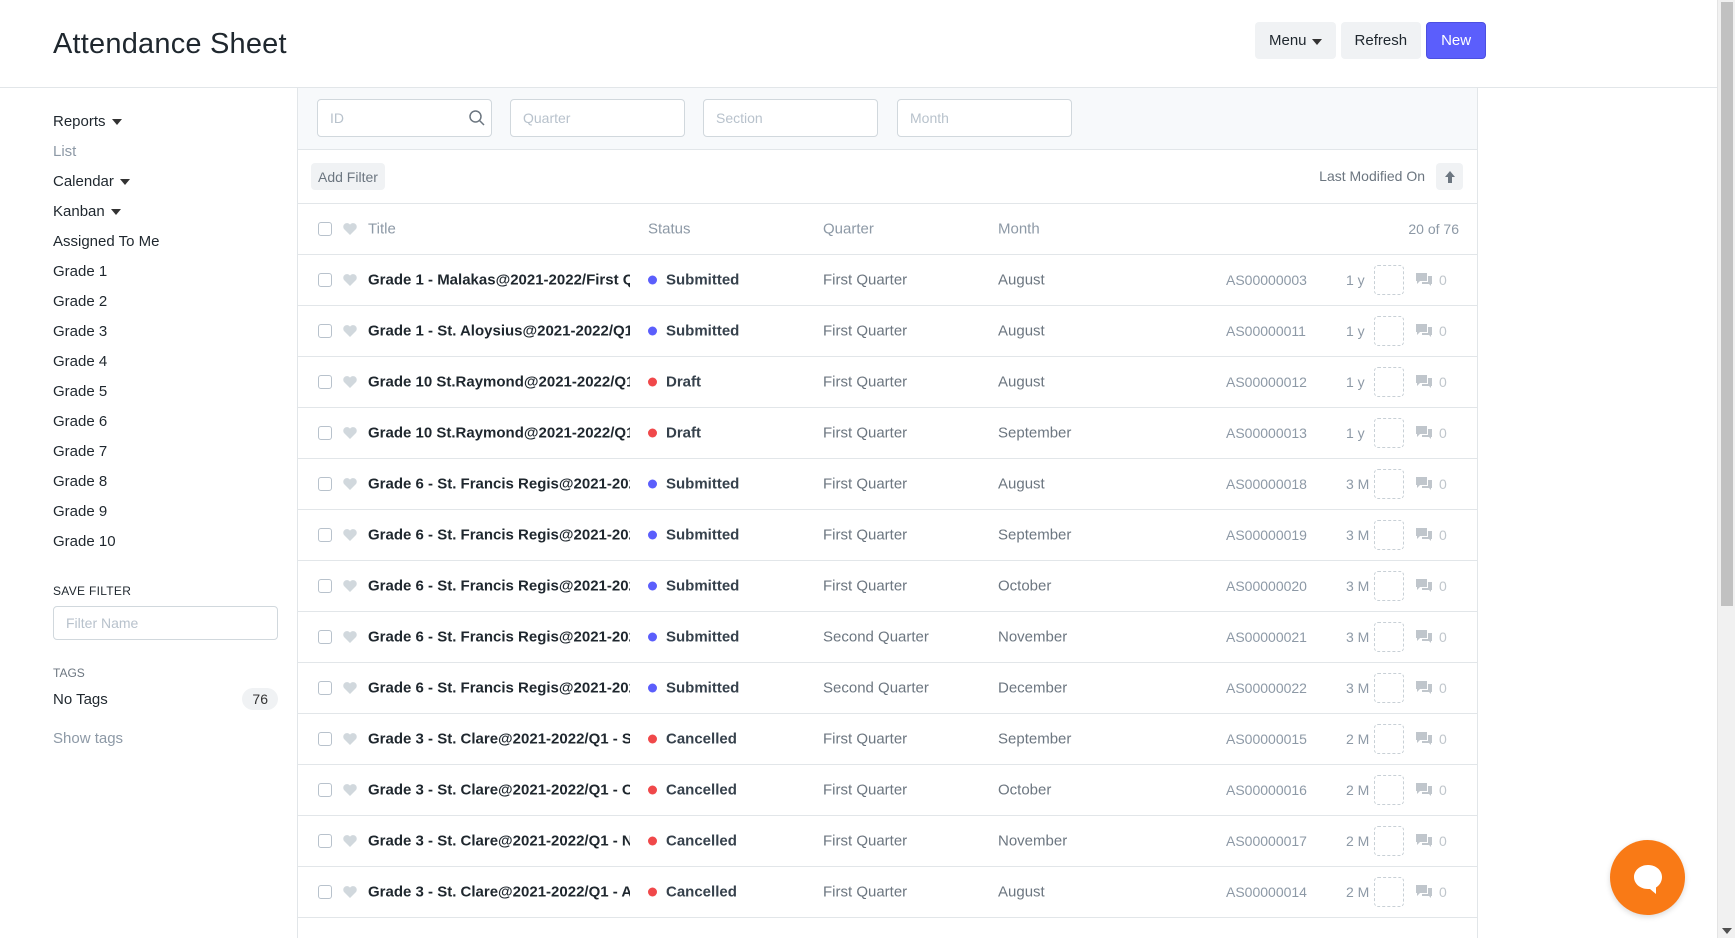 Image resolution: width=1735 pixels, height=938 pixels. What do you see at coordinates (404, 118) in the screenshot?
I see `id-filter-input` at bounding box center [404, 118].